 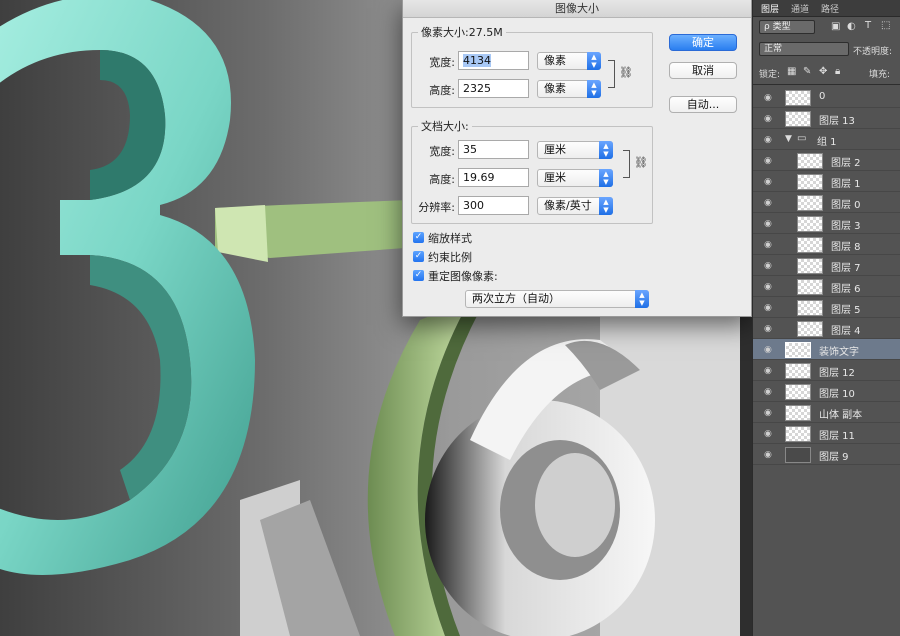 I want to click on layer-row: ◉ 图层 9, so click(x=826, y=454).